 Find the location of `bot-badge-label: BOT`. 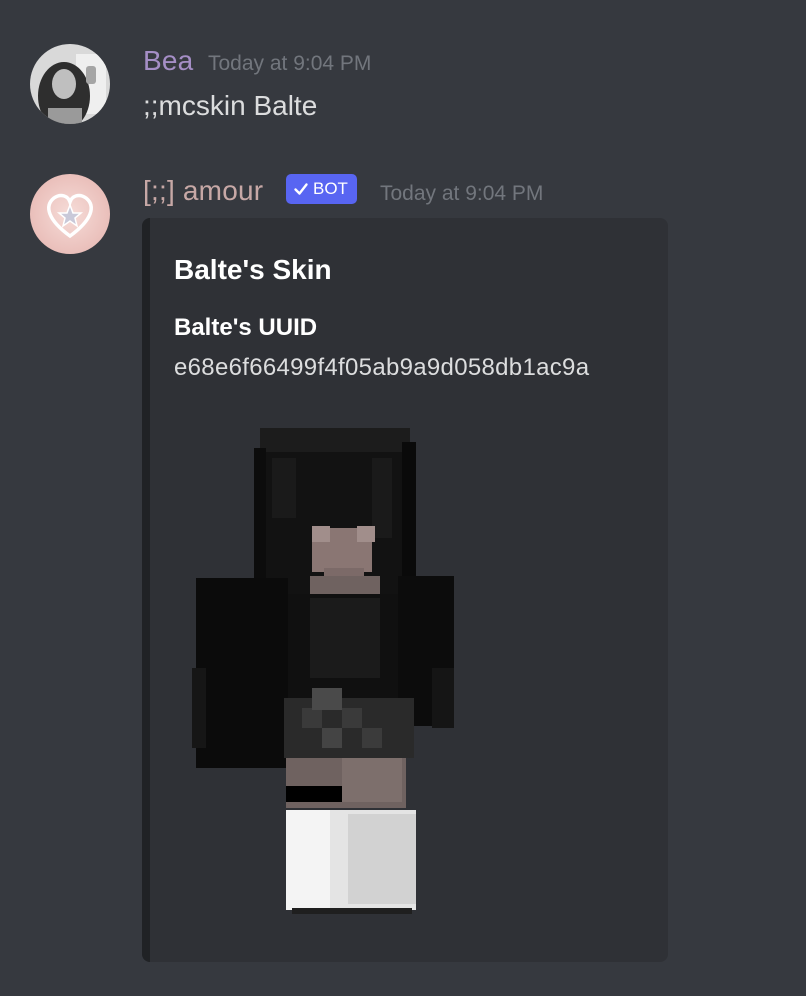

bot-badge-label: BOT is located at coordinates (330, 188).